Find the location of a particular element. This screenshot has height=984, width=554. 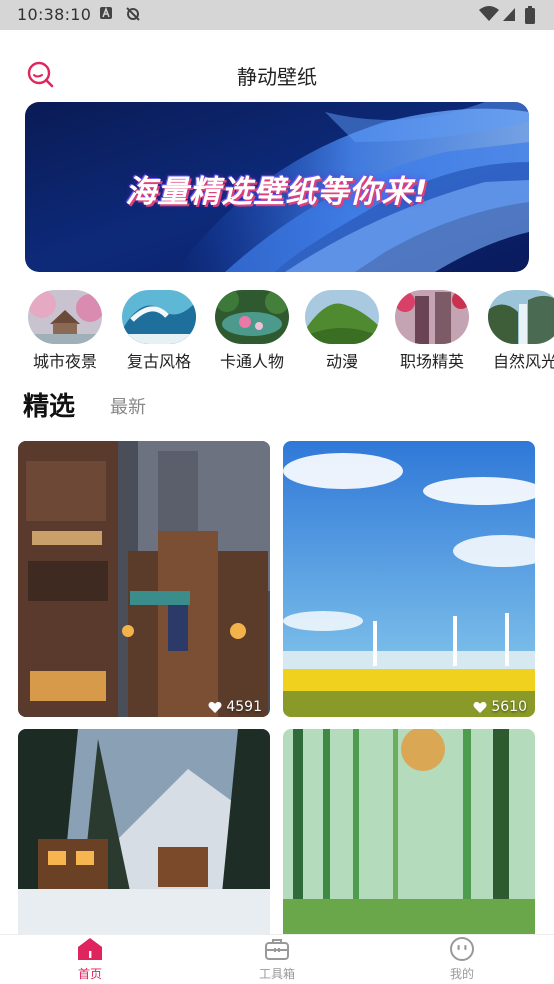

status-bar: 10:38:10 is located at coordinates (277, 15).